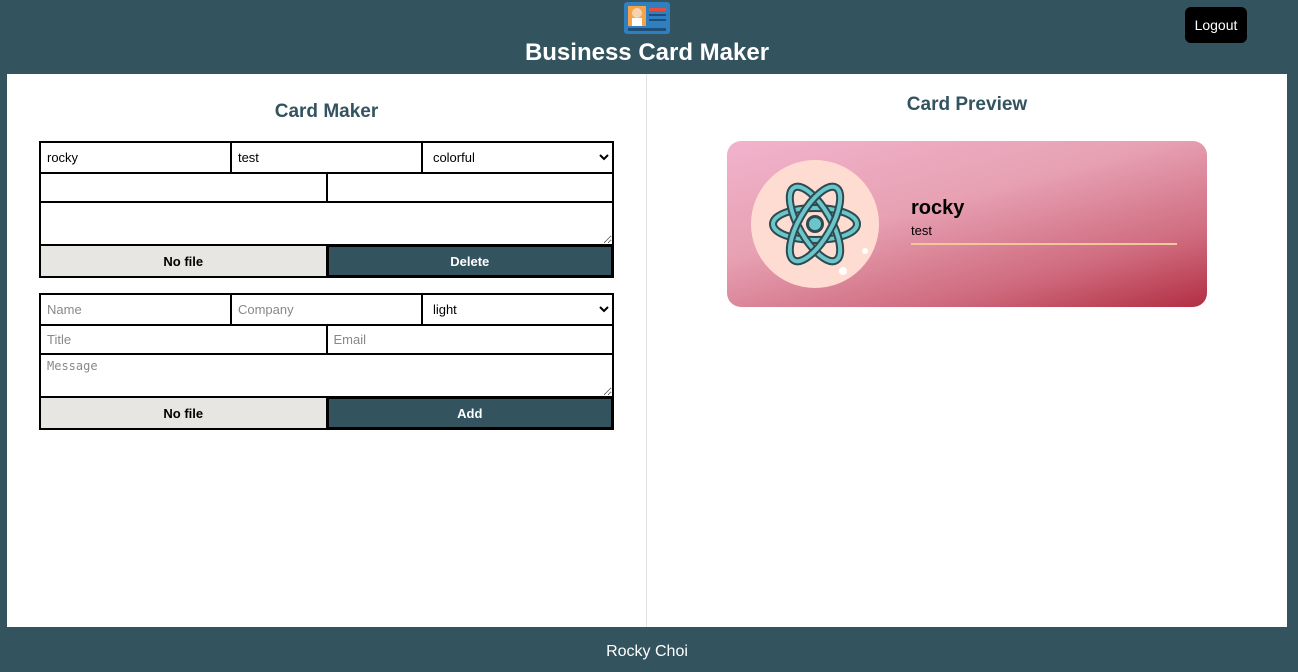 The height and width of the screenshot is (672, 1298). What do you see at coordinates (647, 18) in the screenshot?
I see `business-card-logo-icon` at bounding box center [647, 18].